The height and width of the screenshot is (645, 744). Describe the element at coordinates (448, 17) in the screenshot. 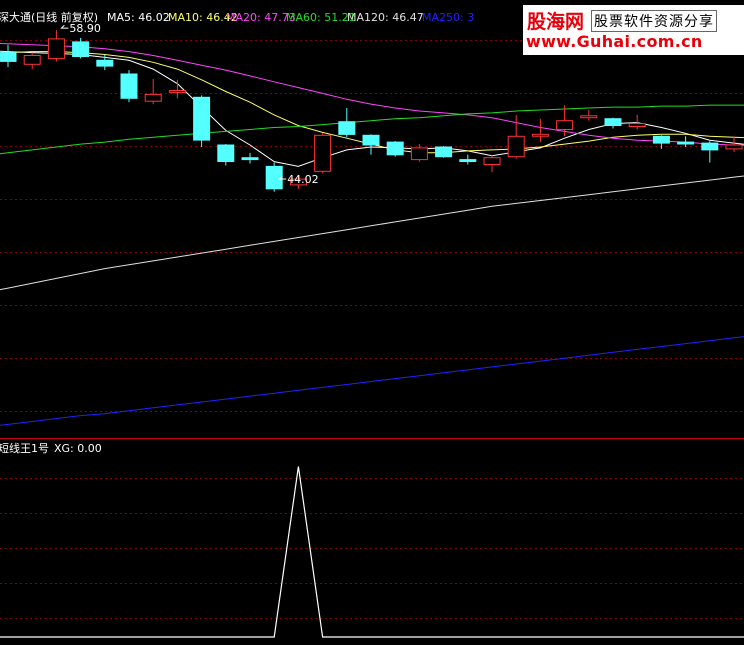

I see `ma-legend-item: MA250: 3` at that location.